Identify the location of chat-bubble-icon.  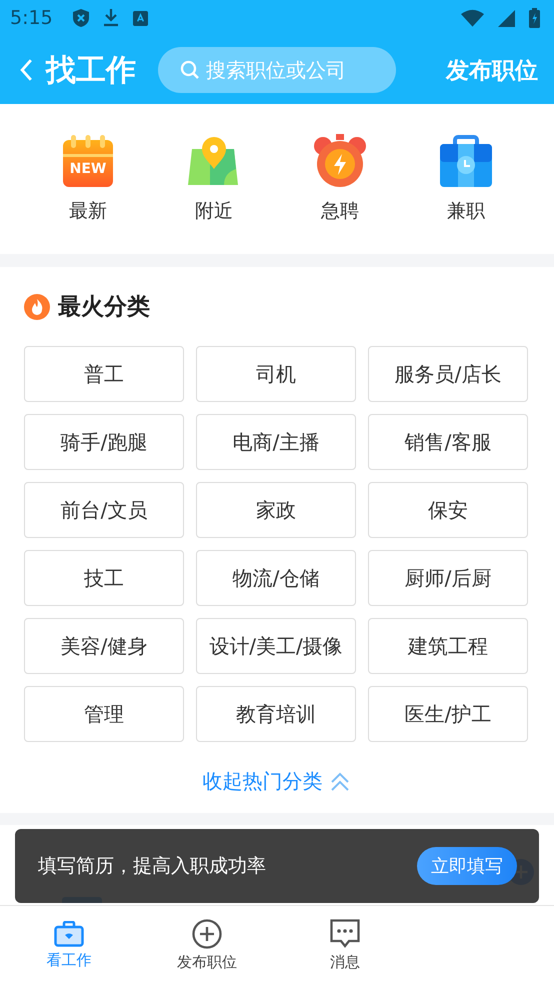
(345, 933).